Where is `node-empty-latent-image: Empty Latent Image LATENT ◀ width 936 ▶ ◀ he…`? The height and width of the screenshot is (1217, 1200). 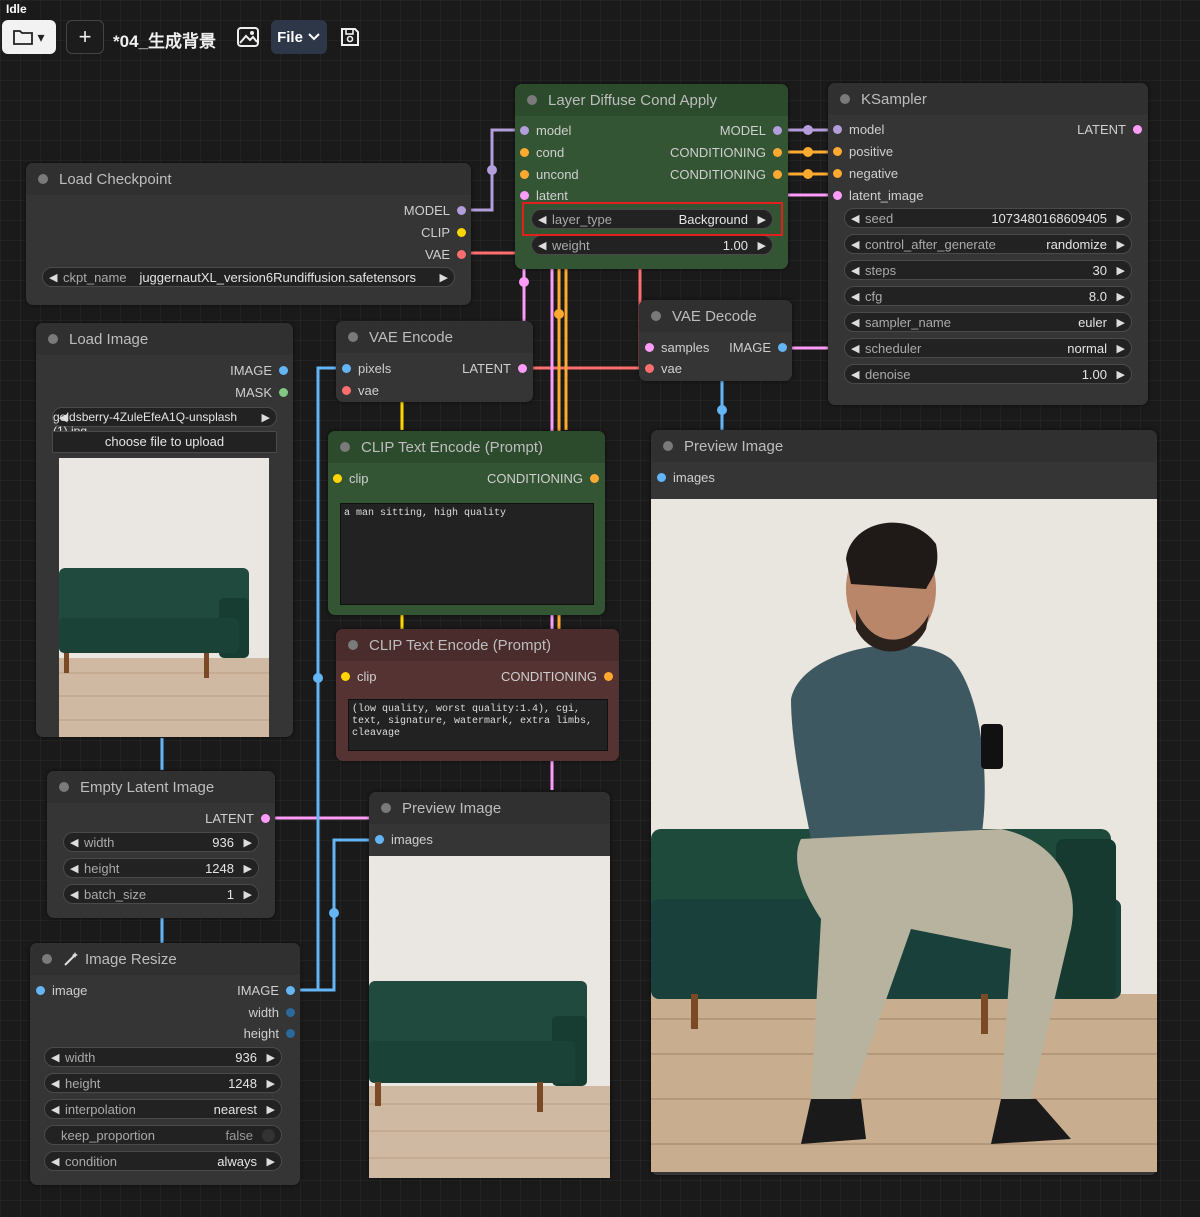
node-empty-latent-image: Empty Latent Image LATENT ◀ width 936 ▶ ◀ he… is located at coordinates (161, 844).